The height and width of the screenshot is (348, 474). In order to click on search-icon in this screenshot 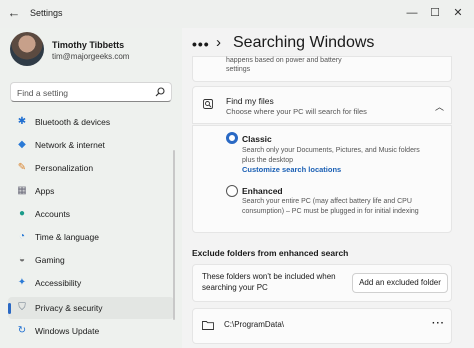, I will do `click(160, 92)`.